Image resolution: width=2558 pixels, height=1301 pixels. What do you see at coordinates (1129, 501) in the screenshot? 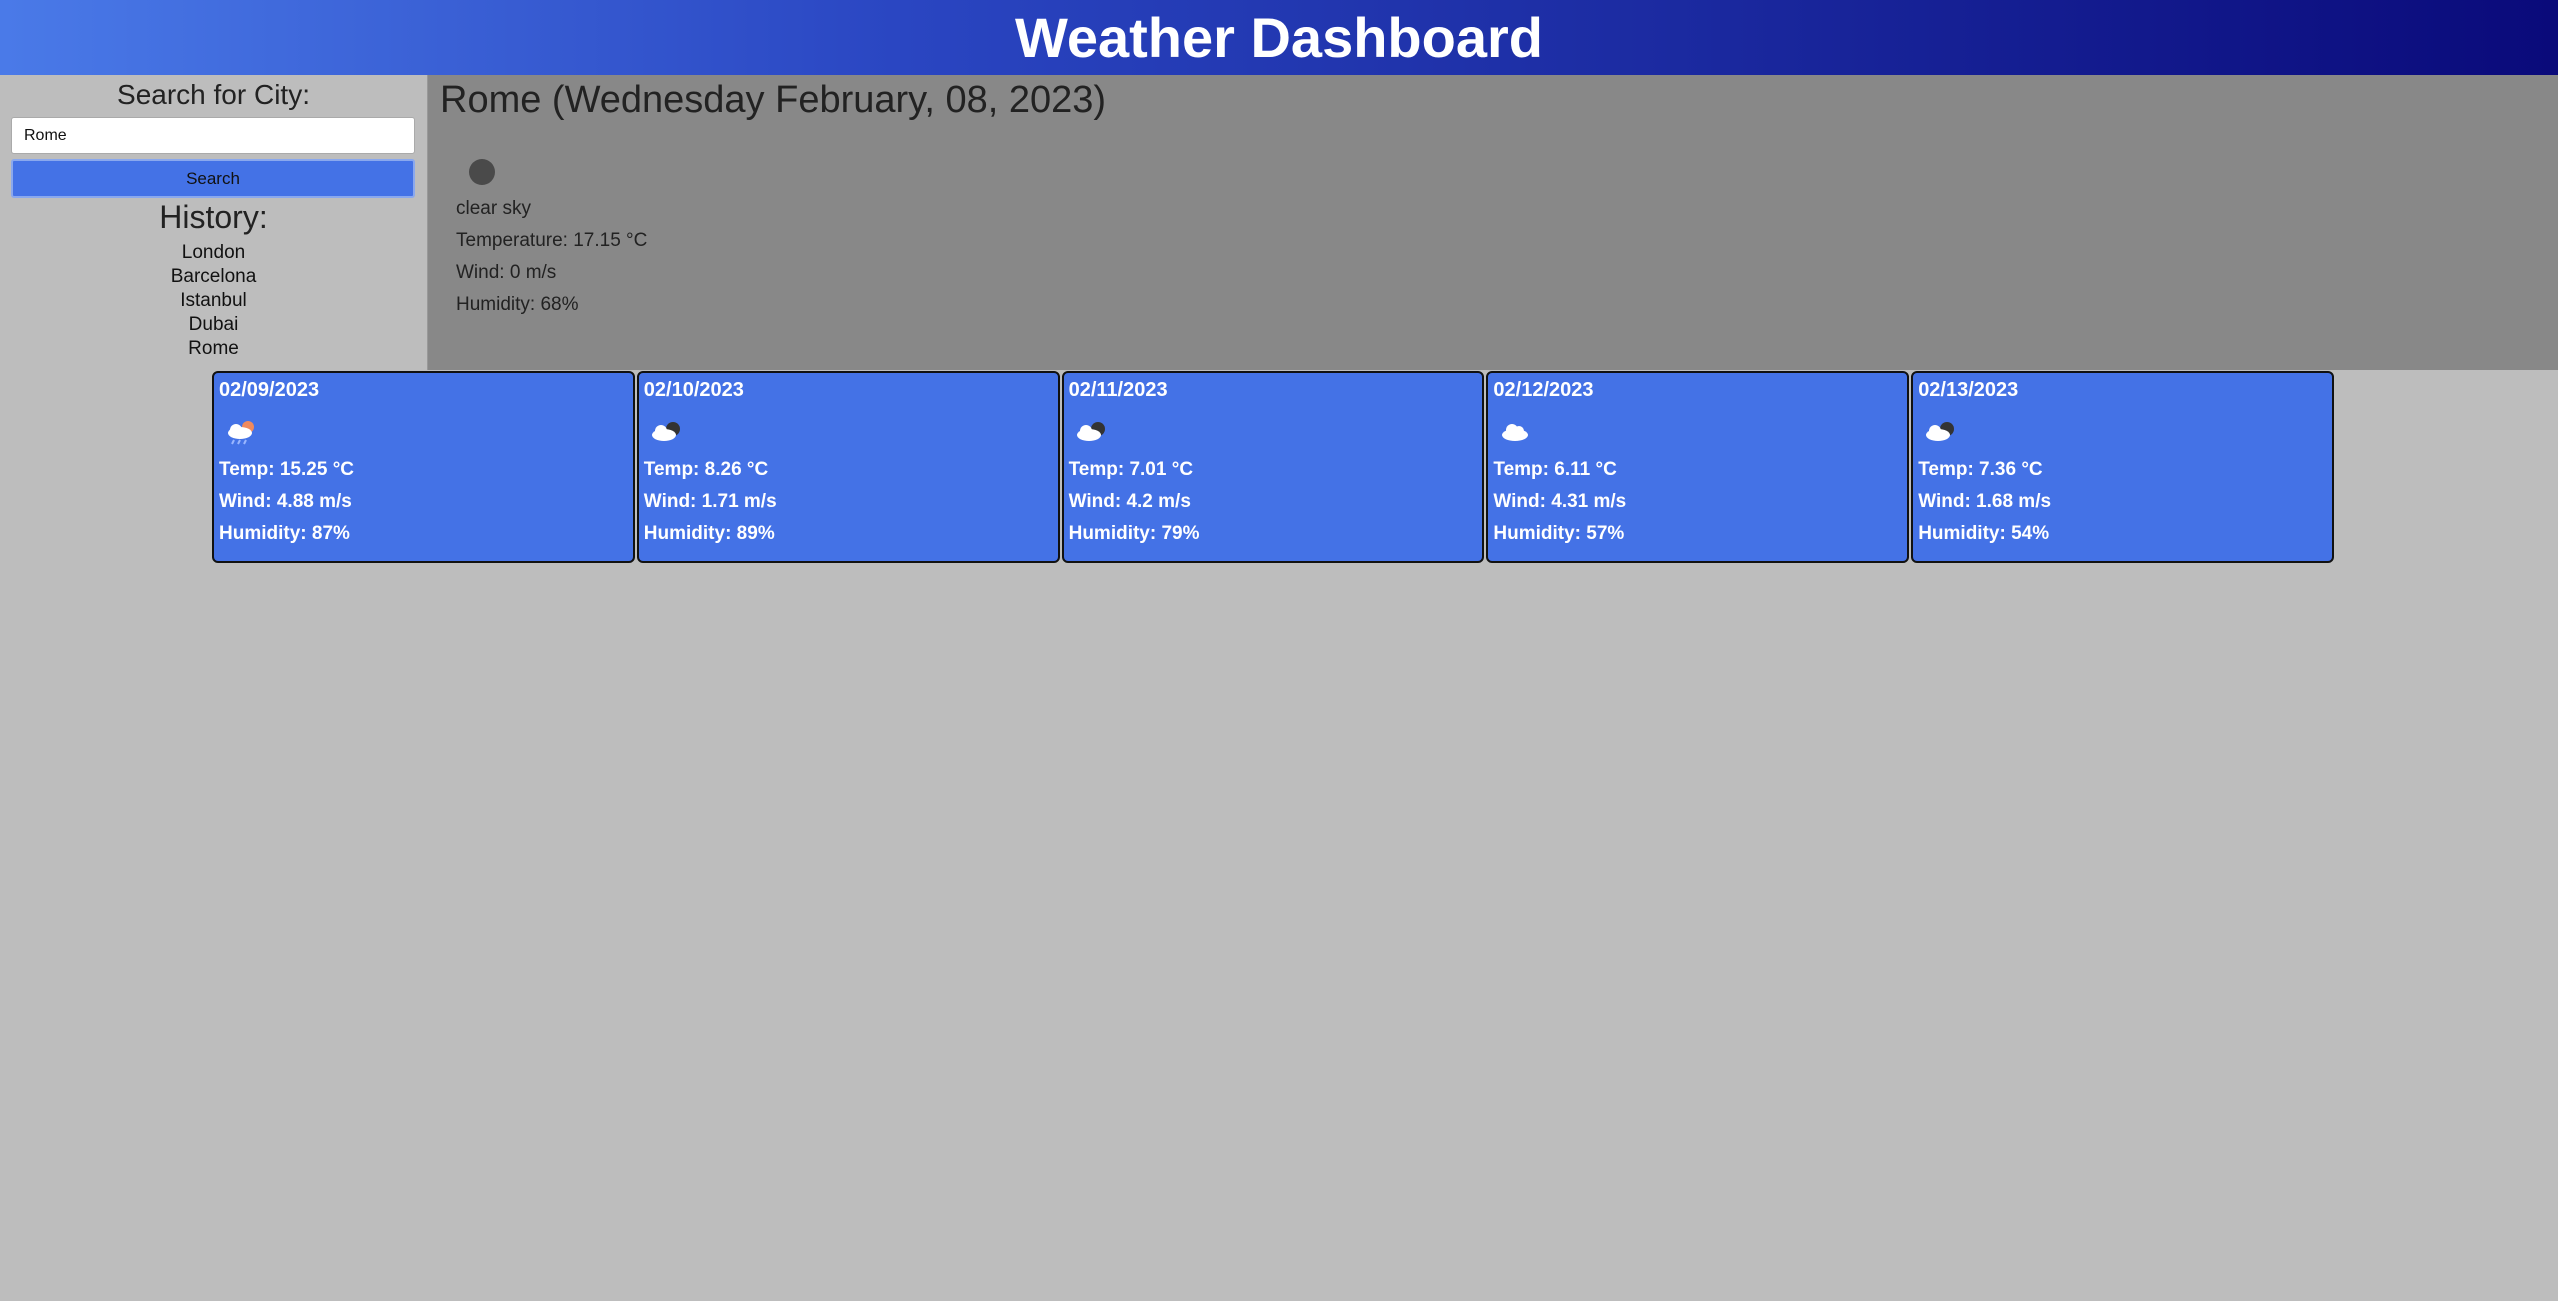
I see `forecast-wind: Wind: 4.2 m/s` at bounding box center [1129, 501].